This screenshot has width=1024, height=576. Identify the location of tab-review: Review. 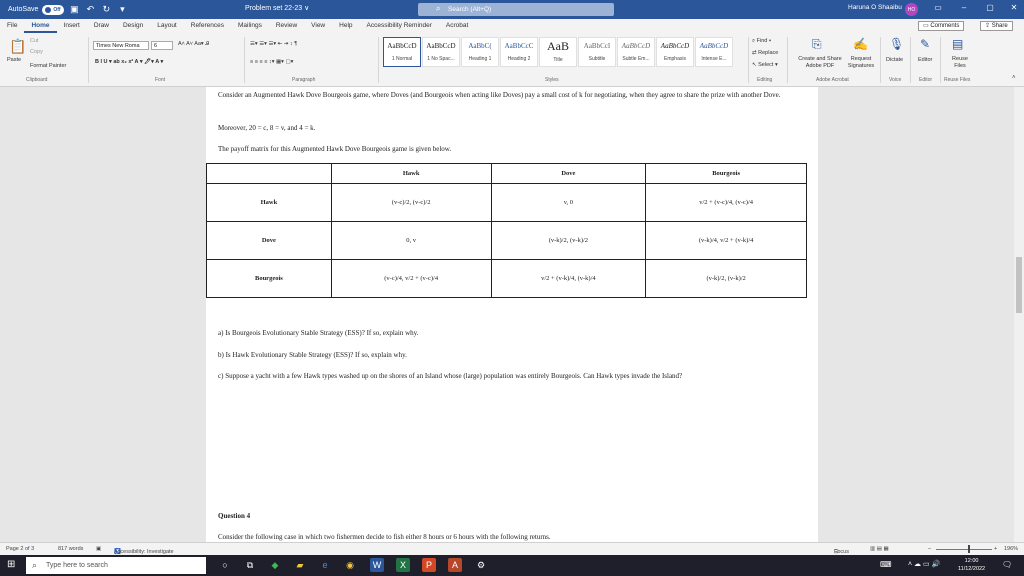
(286, 26).